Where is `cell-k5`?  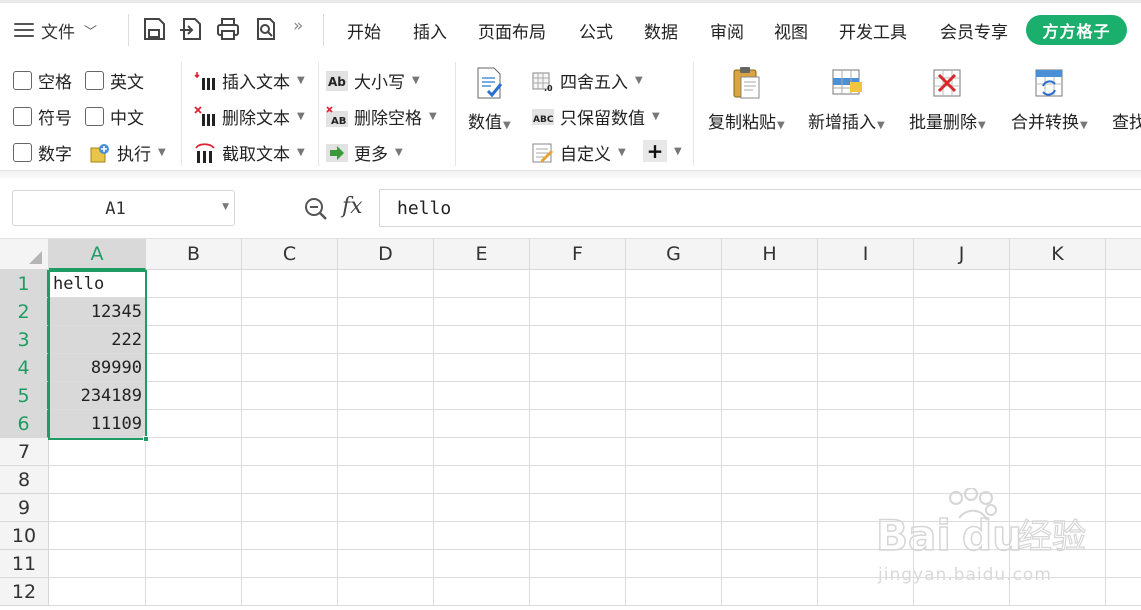 cell-k5 is located at coordinates (1058, 396).